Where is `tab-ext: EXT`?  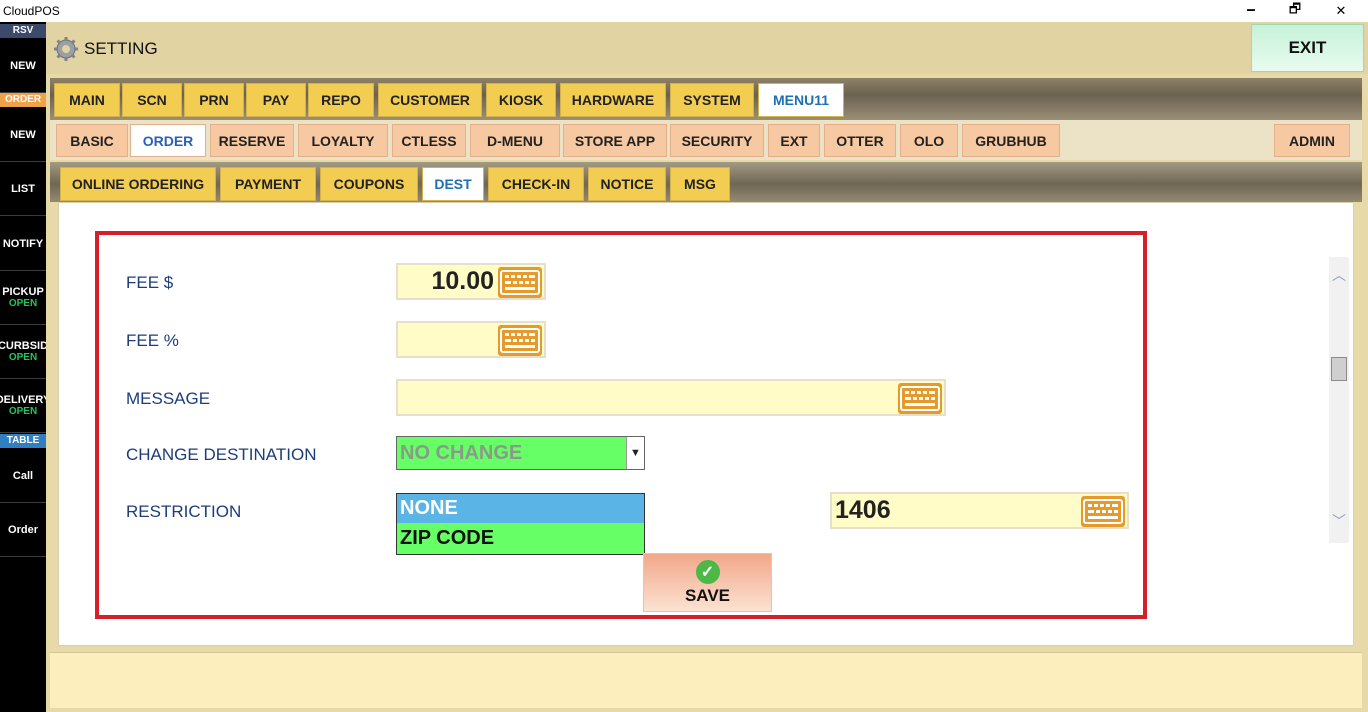
tab-ext: EXT is located at coordinates (794, 140).